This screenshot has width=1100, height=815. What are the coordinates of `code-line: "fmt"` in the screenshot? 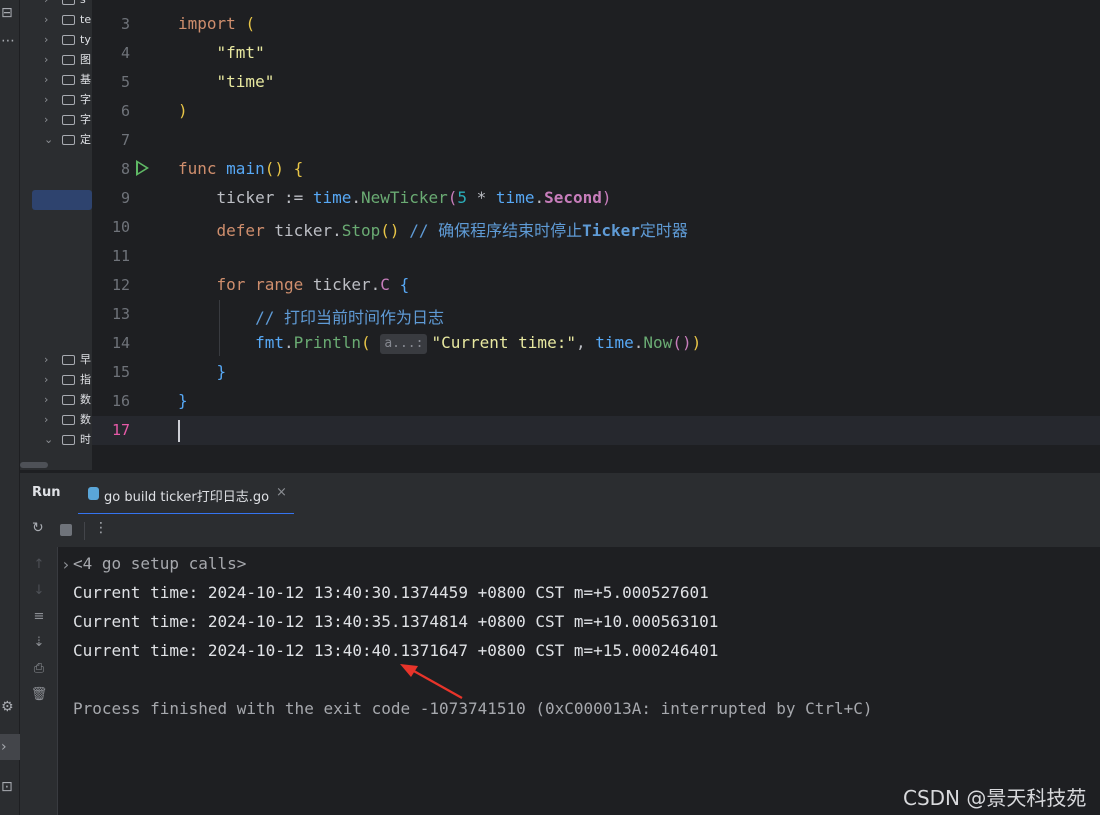 It's located at (240, 52).